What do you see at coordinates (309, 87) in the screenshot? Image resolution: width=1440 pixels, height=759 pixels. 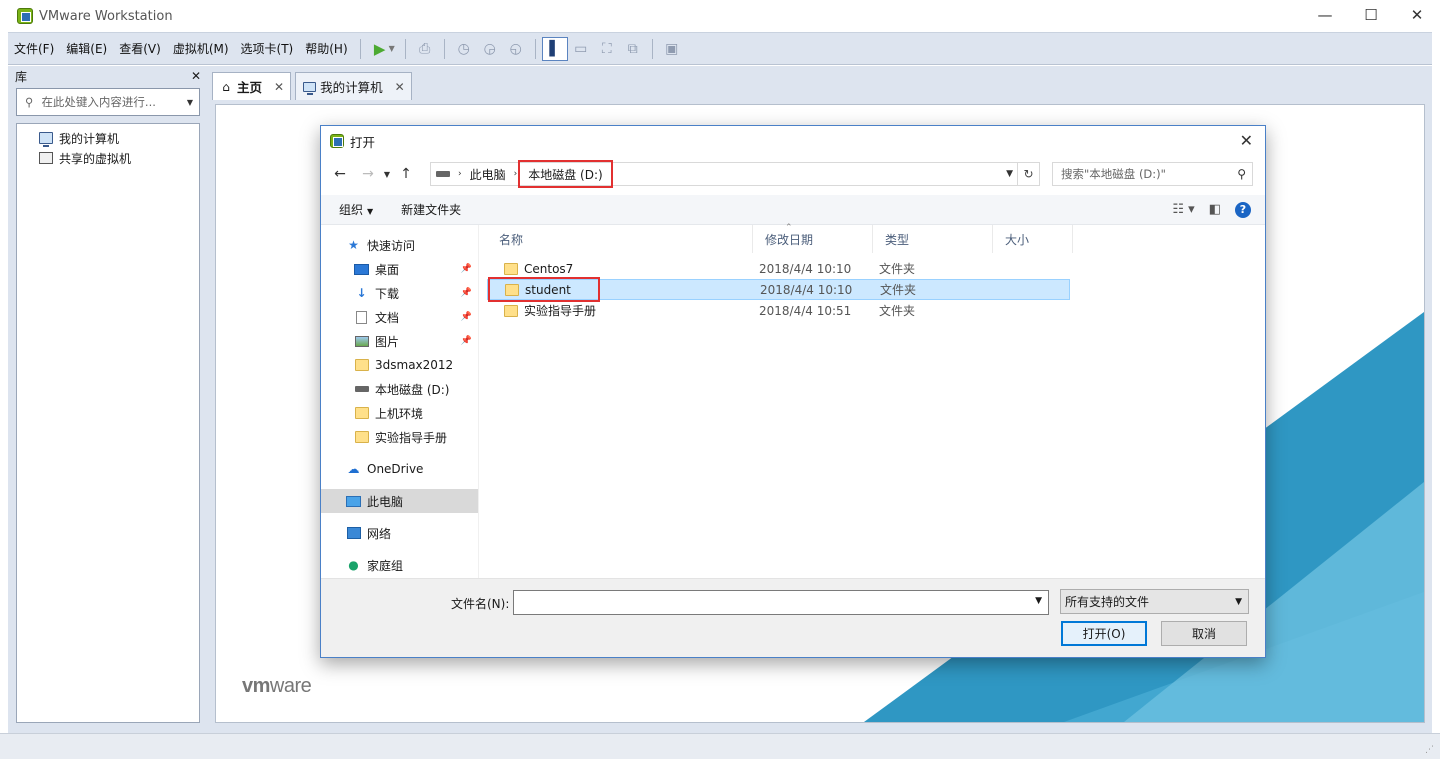 I see `computer-icon` at bounding box center [309, 87].